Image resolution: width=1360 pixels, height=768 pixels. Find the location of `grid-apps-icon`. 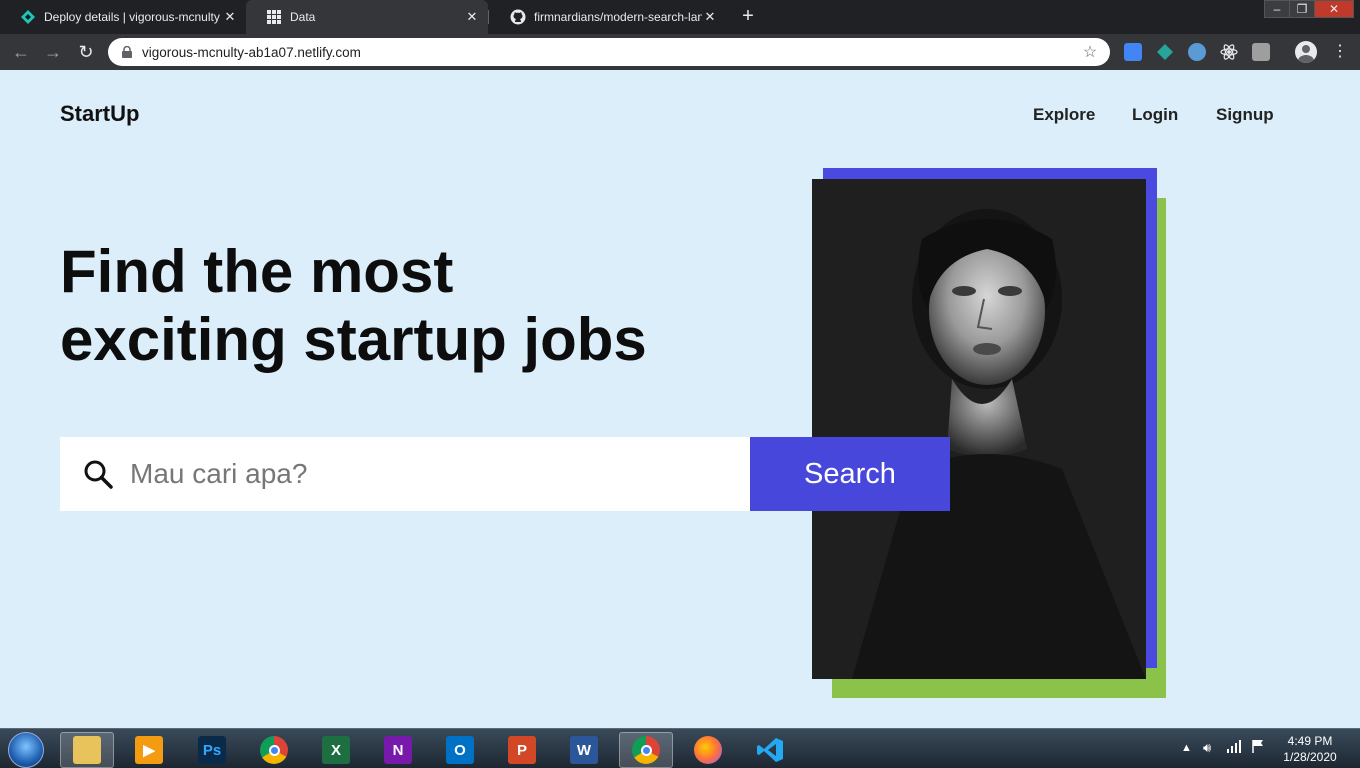

grid-apps-icon is located at coordinates (274, 17).